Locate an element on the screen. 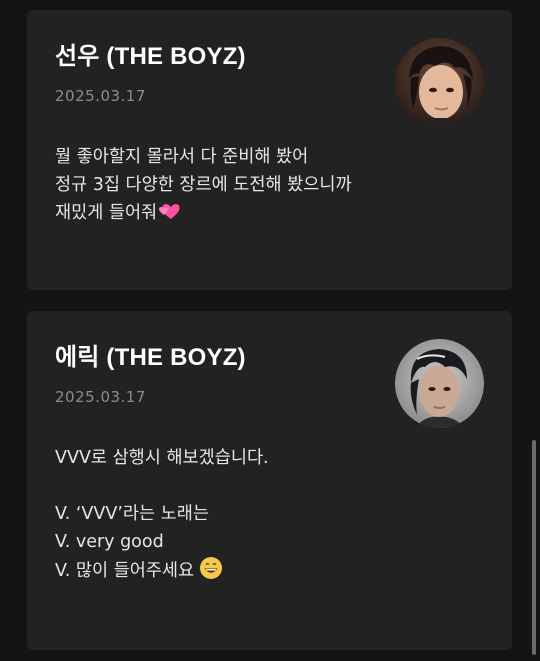  post-line-text: V. 많이 들어주세요 is located at coordinates (125, 571).